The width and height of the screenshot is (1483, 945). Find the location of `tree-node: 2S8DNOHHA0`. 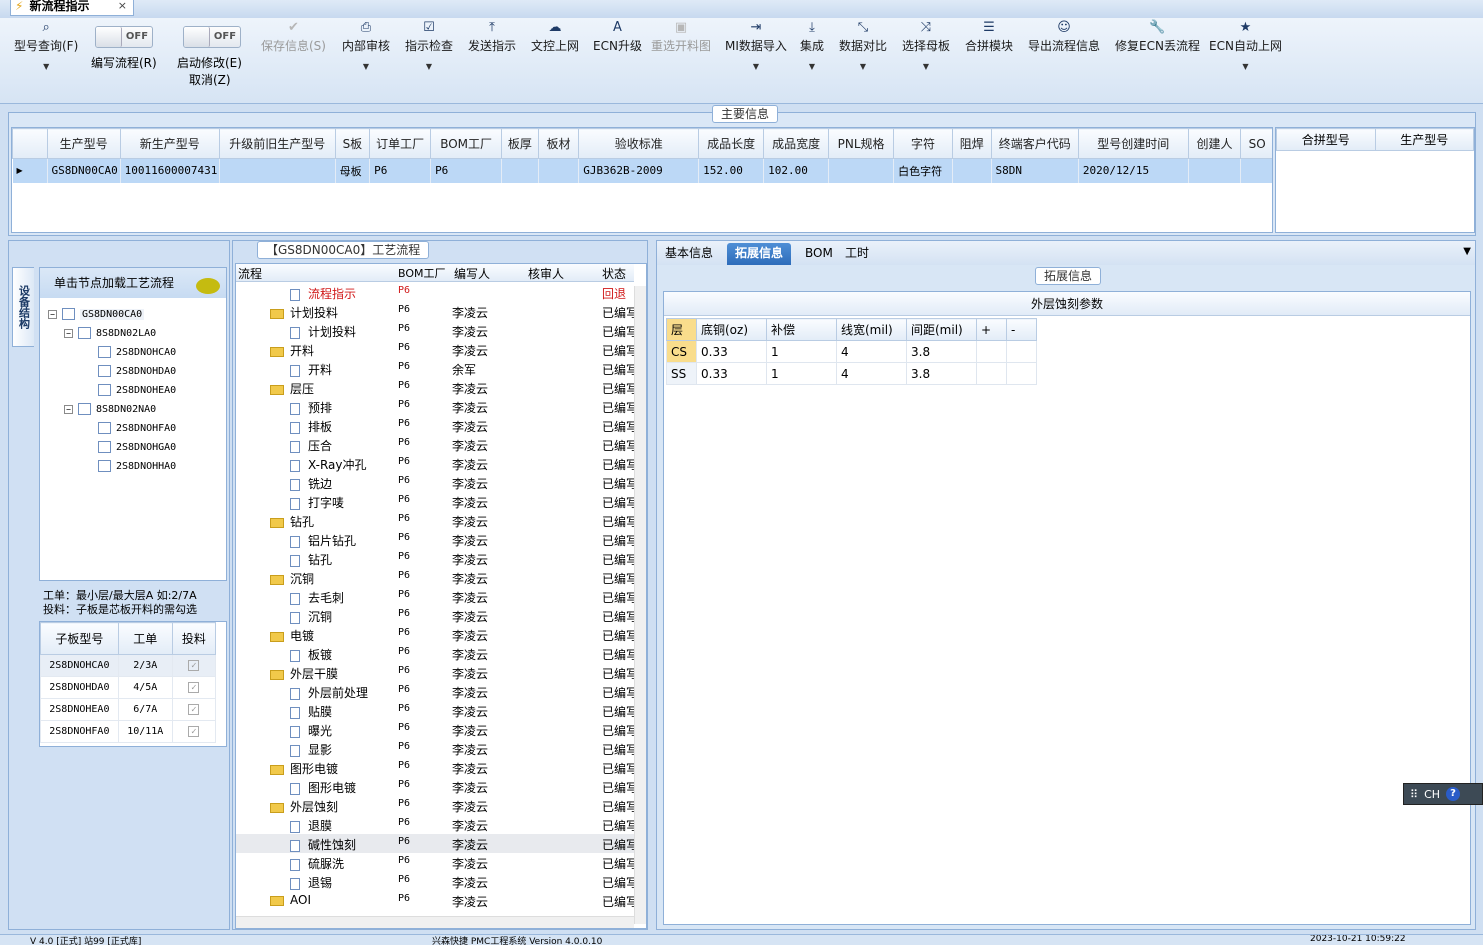

tree-node: 2S8DNOHHA0 is located at coordinates (137, 466).